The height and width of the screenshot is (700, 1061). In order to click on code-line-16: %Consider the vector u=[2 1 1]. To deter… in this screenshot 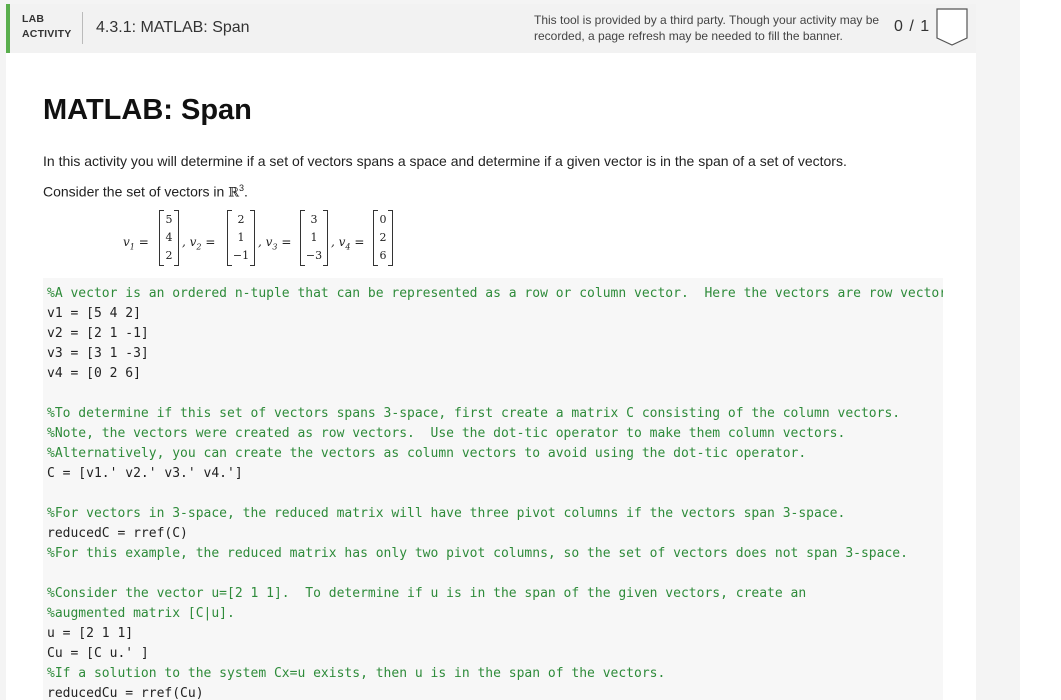, I will do `click(427, 593)`.